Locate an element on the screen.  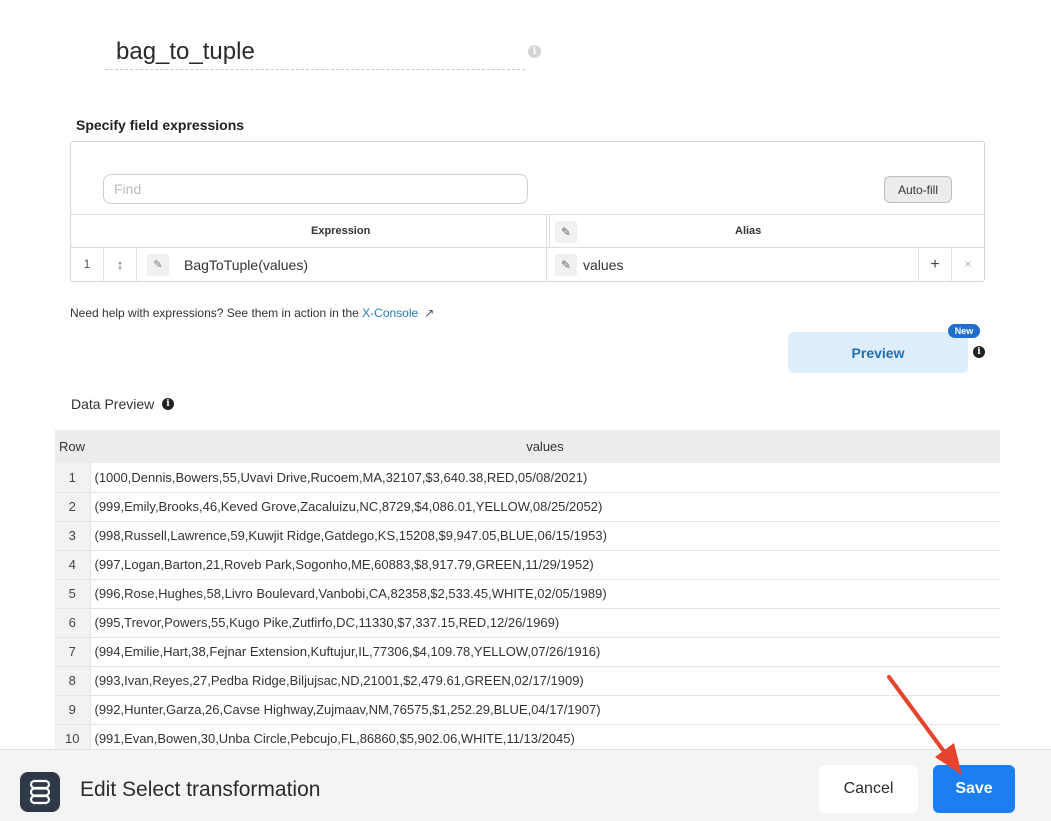
table-header-row: Row values is located at coordinates (527, 446).